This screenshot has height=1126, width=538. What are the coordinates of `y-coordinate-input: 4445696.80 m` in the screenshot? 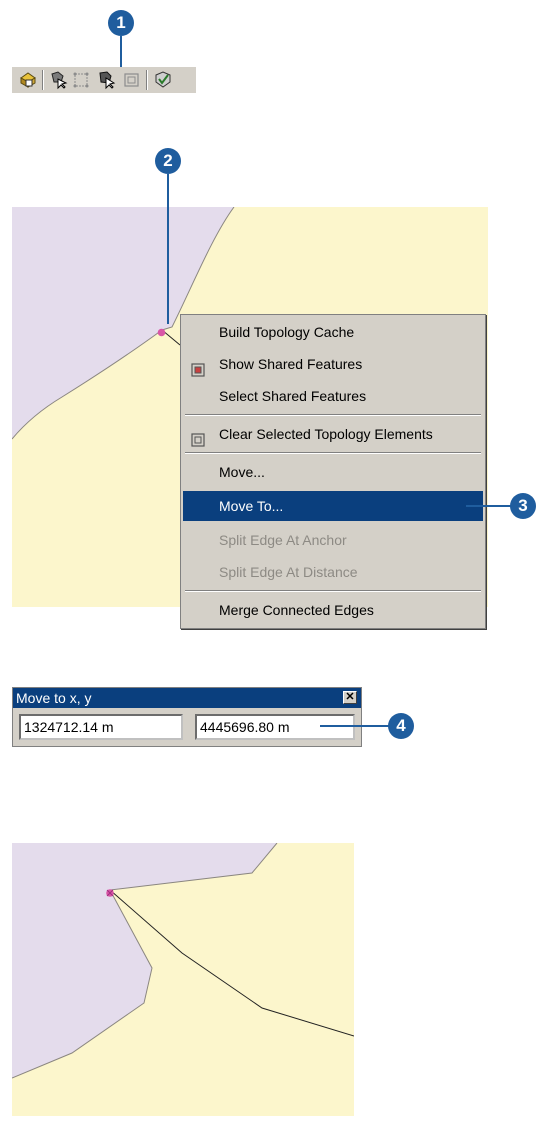 It's located at (275, 727).